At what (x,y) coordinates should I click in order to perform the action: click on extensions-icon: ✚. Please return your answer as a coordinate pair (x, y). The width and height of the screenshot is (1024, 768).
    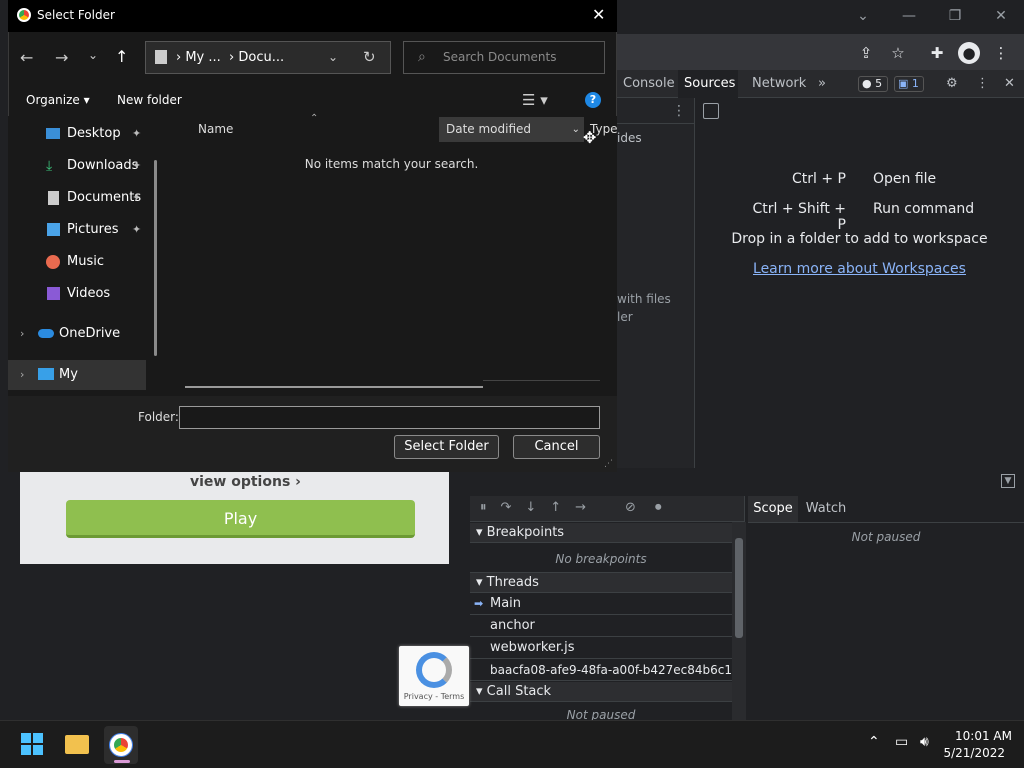
    Looking at the image, I should click on (937, 53).